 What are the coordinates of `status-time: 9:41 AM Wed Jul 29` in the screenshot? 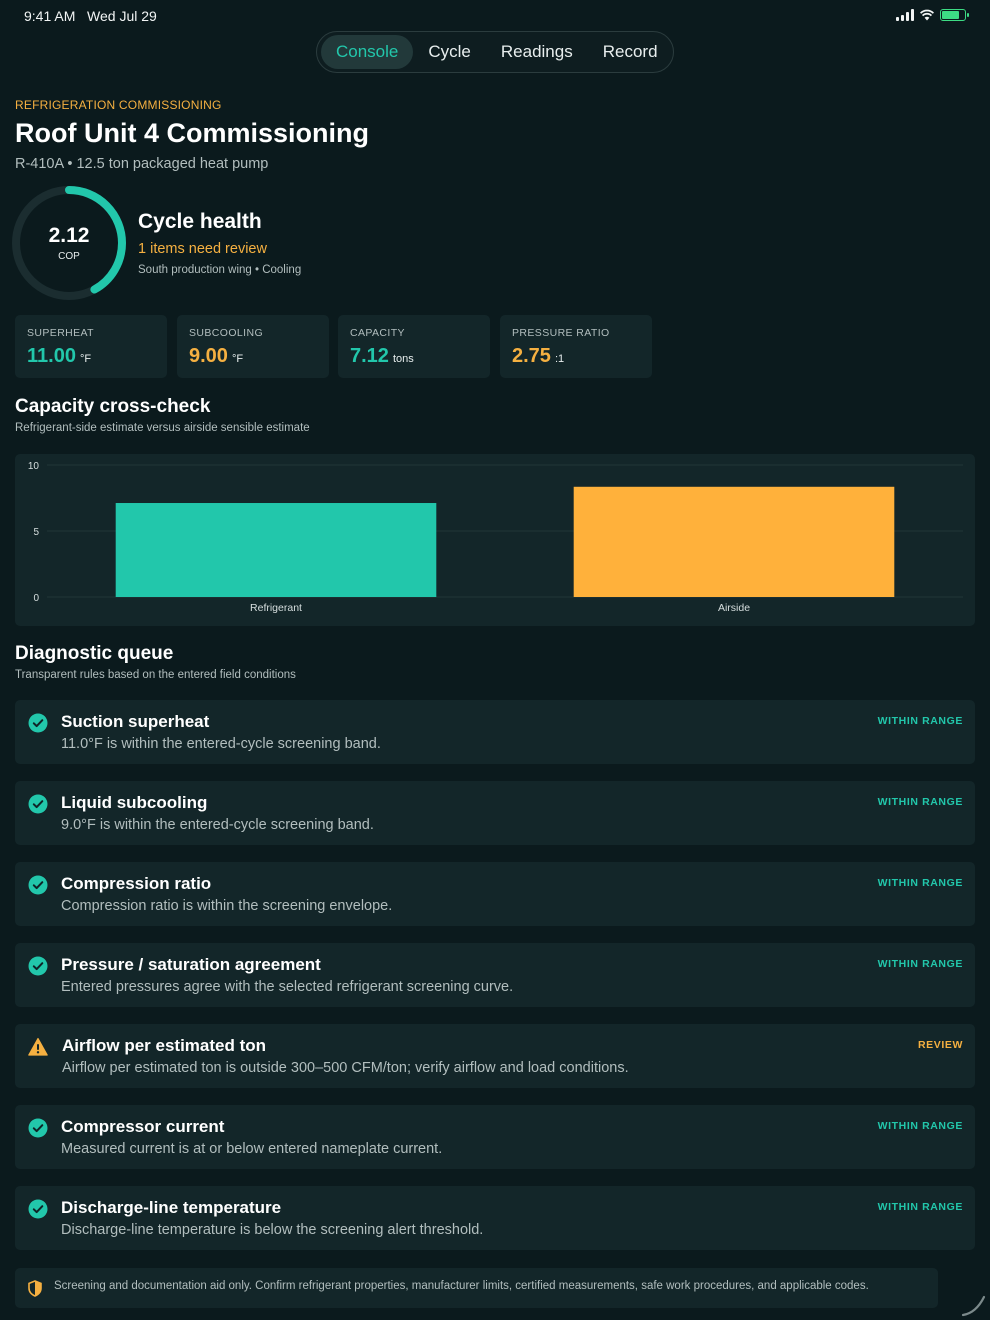 It's located at (90, 16).